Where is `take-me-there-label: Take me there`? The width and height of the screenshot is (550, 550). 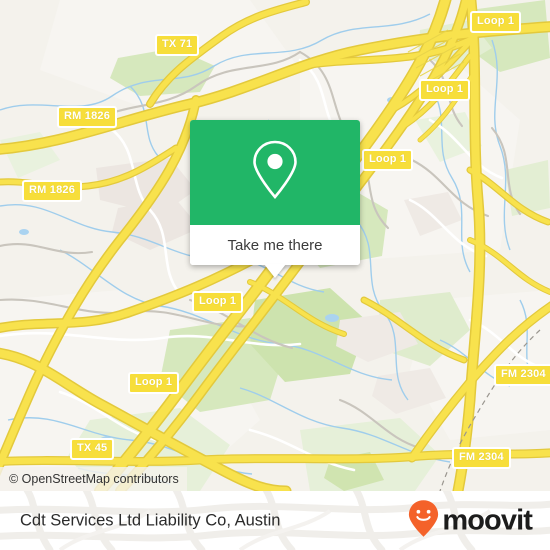
take-me-there-label: Take me there is located at coordinates (275, 245).